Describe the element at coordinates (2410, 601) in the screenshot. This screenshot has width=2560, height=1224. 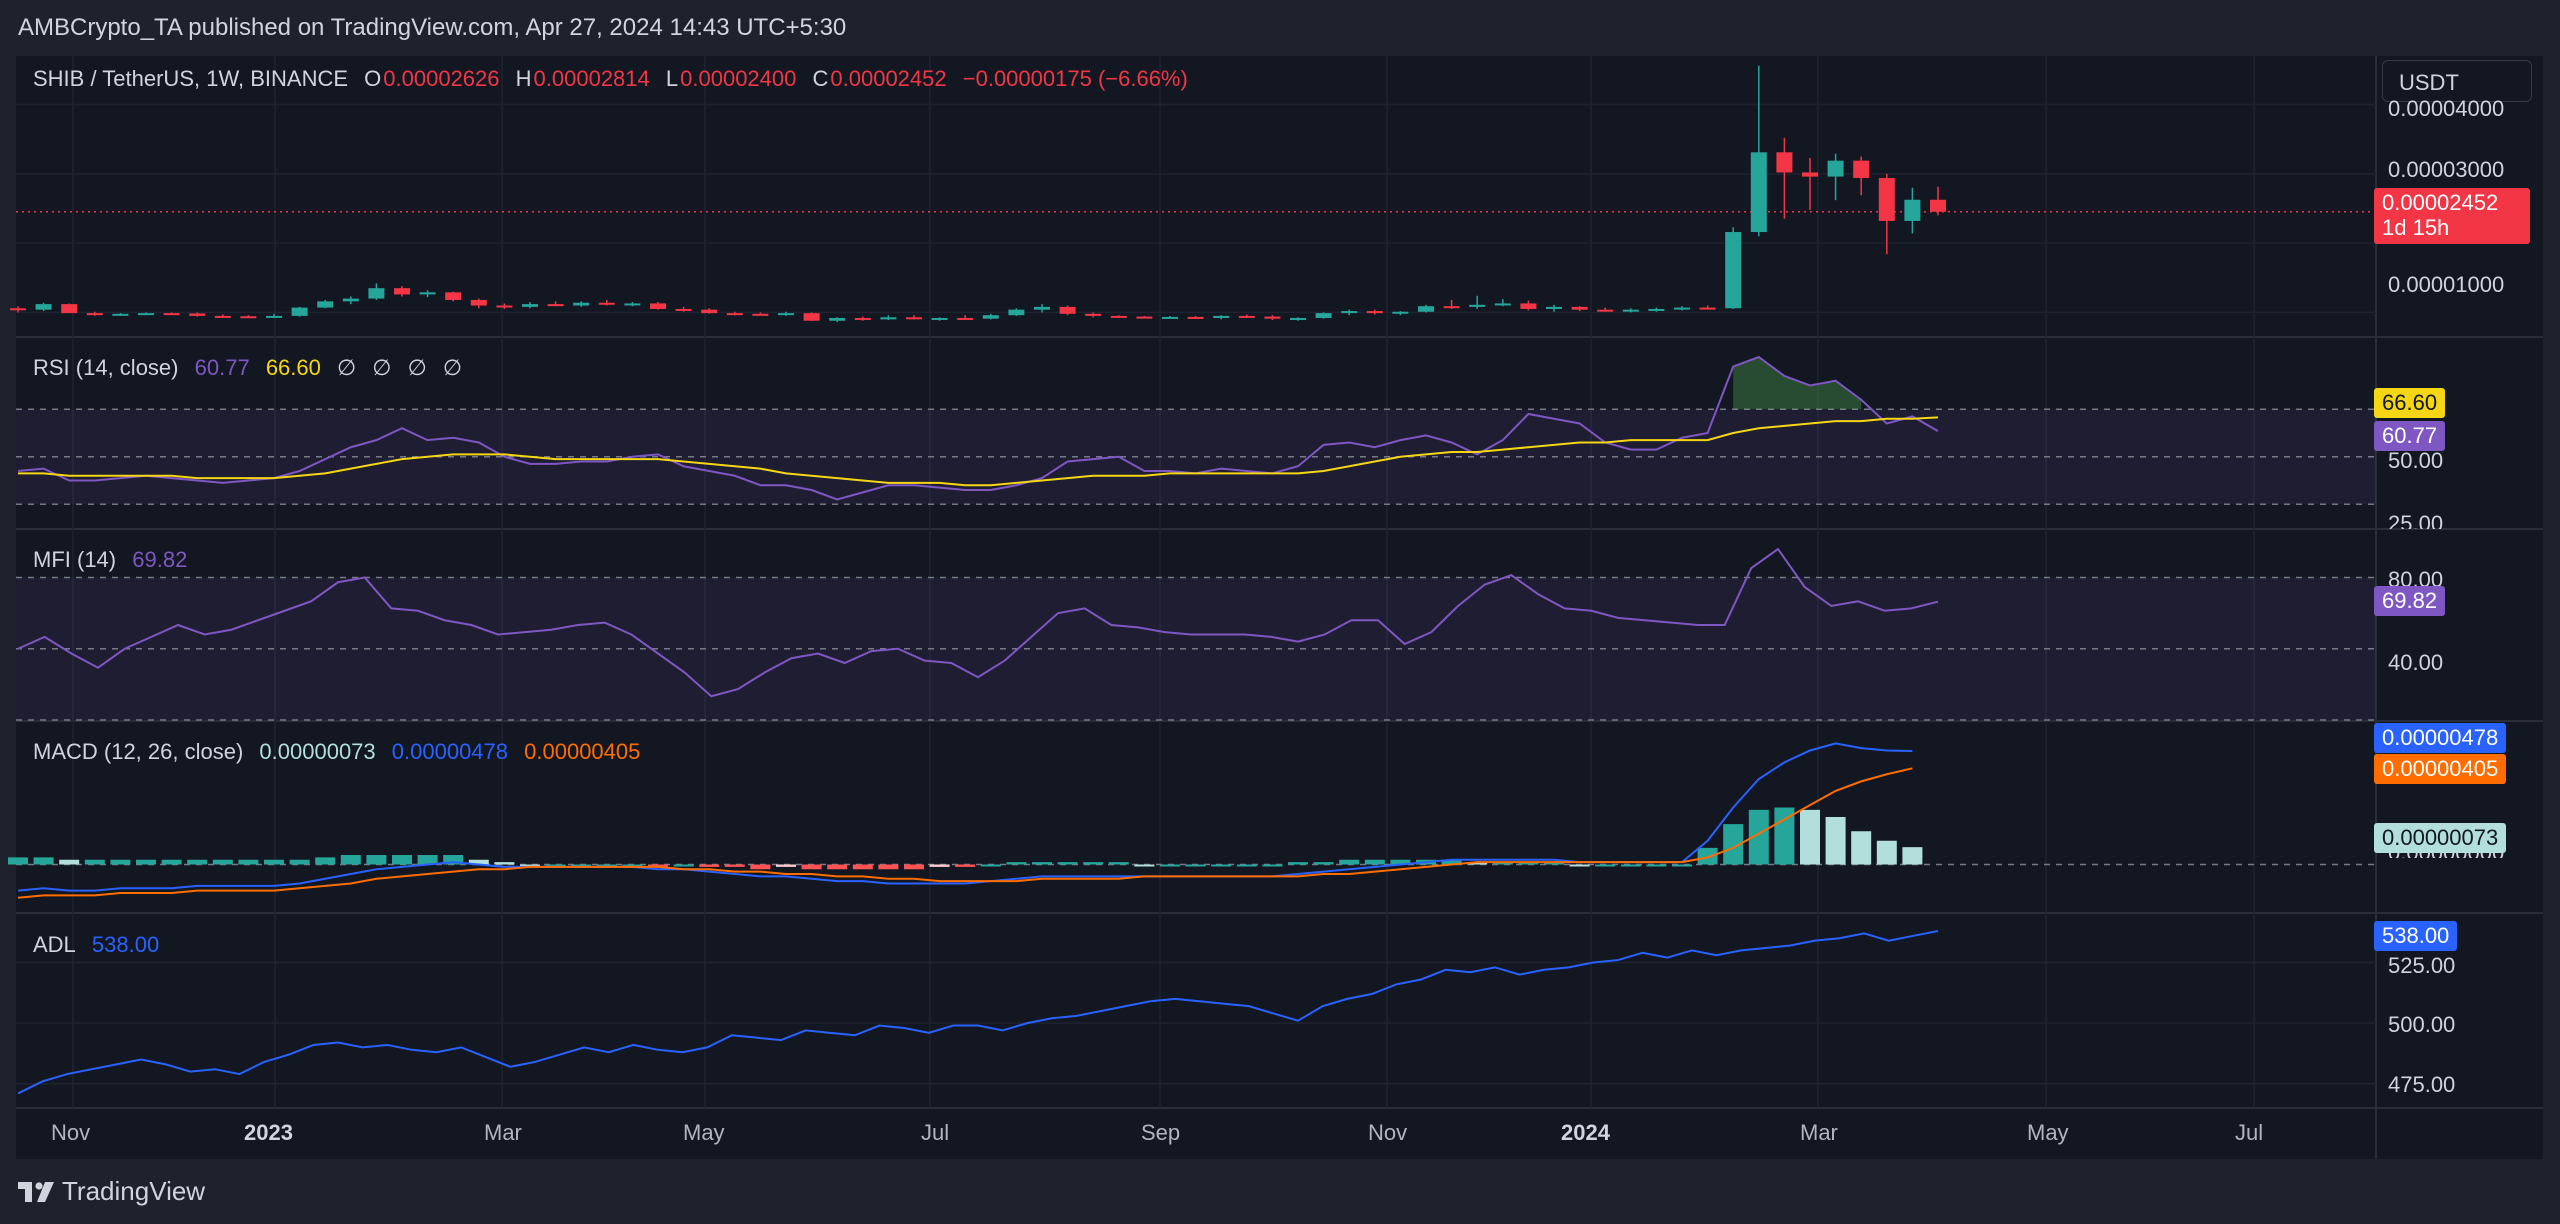
I see `mfi-value-tag: 69.82` at that location.